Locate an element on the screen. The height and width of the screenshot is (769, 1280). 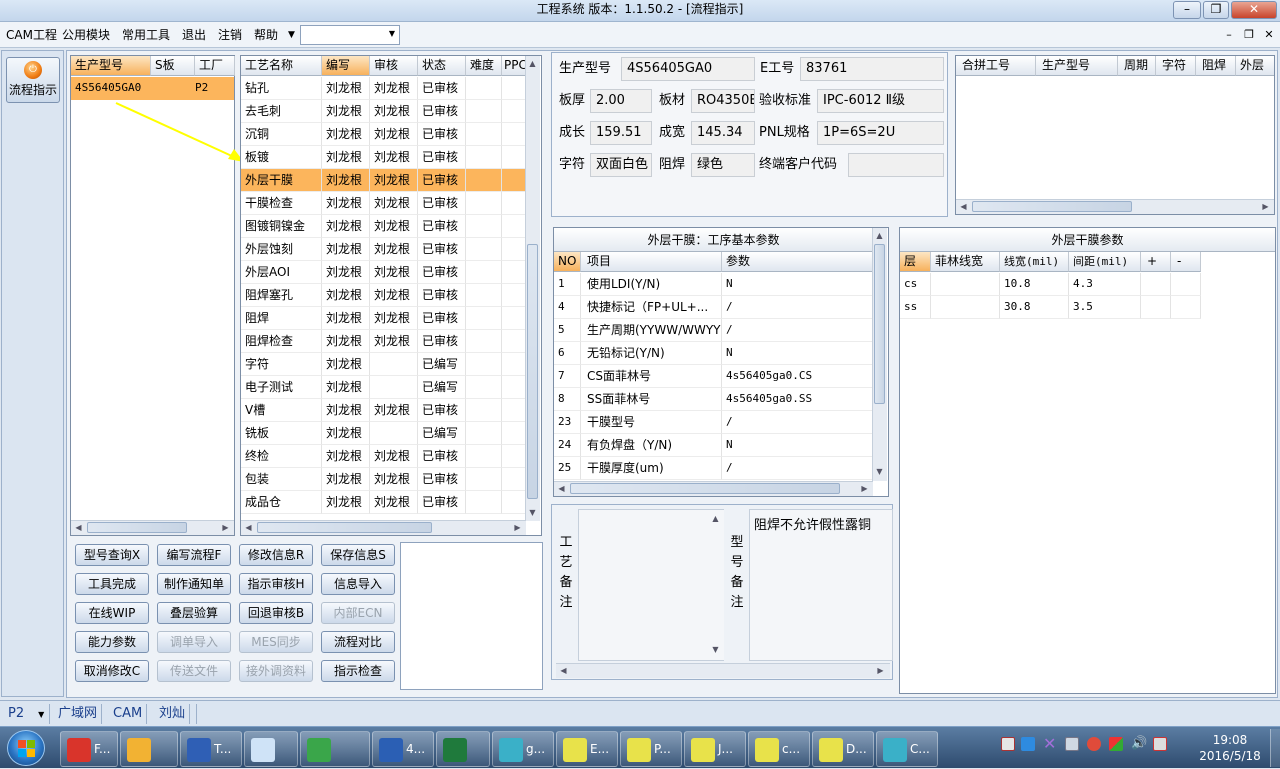
process-list-vscroll: ▲ ▼ is located at coordinates (532, 288).